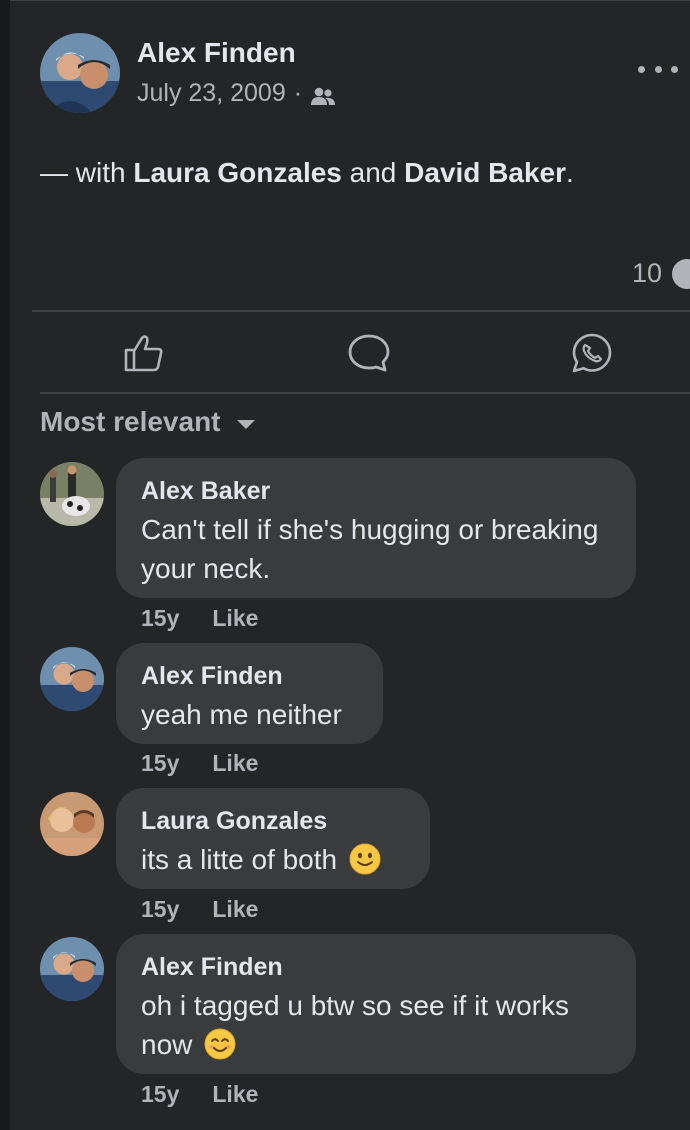 The image size is (690, 1130). I want to click on comment-button, so click(369, 353).